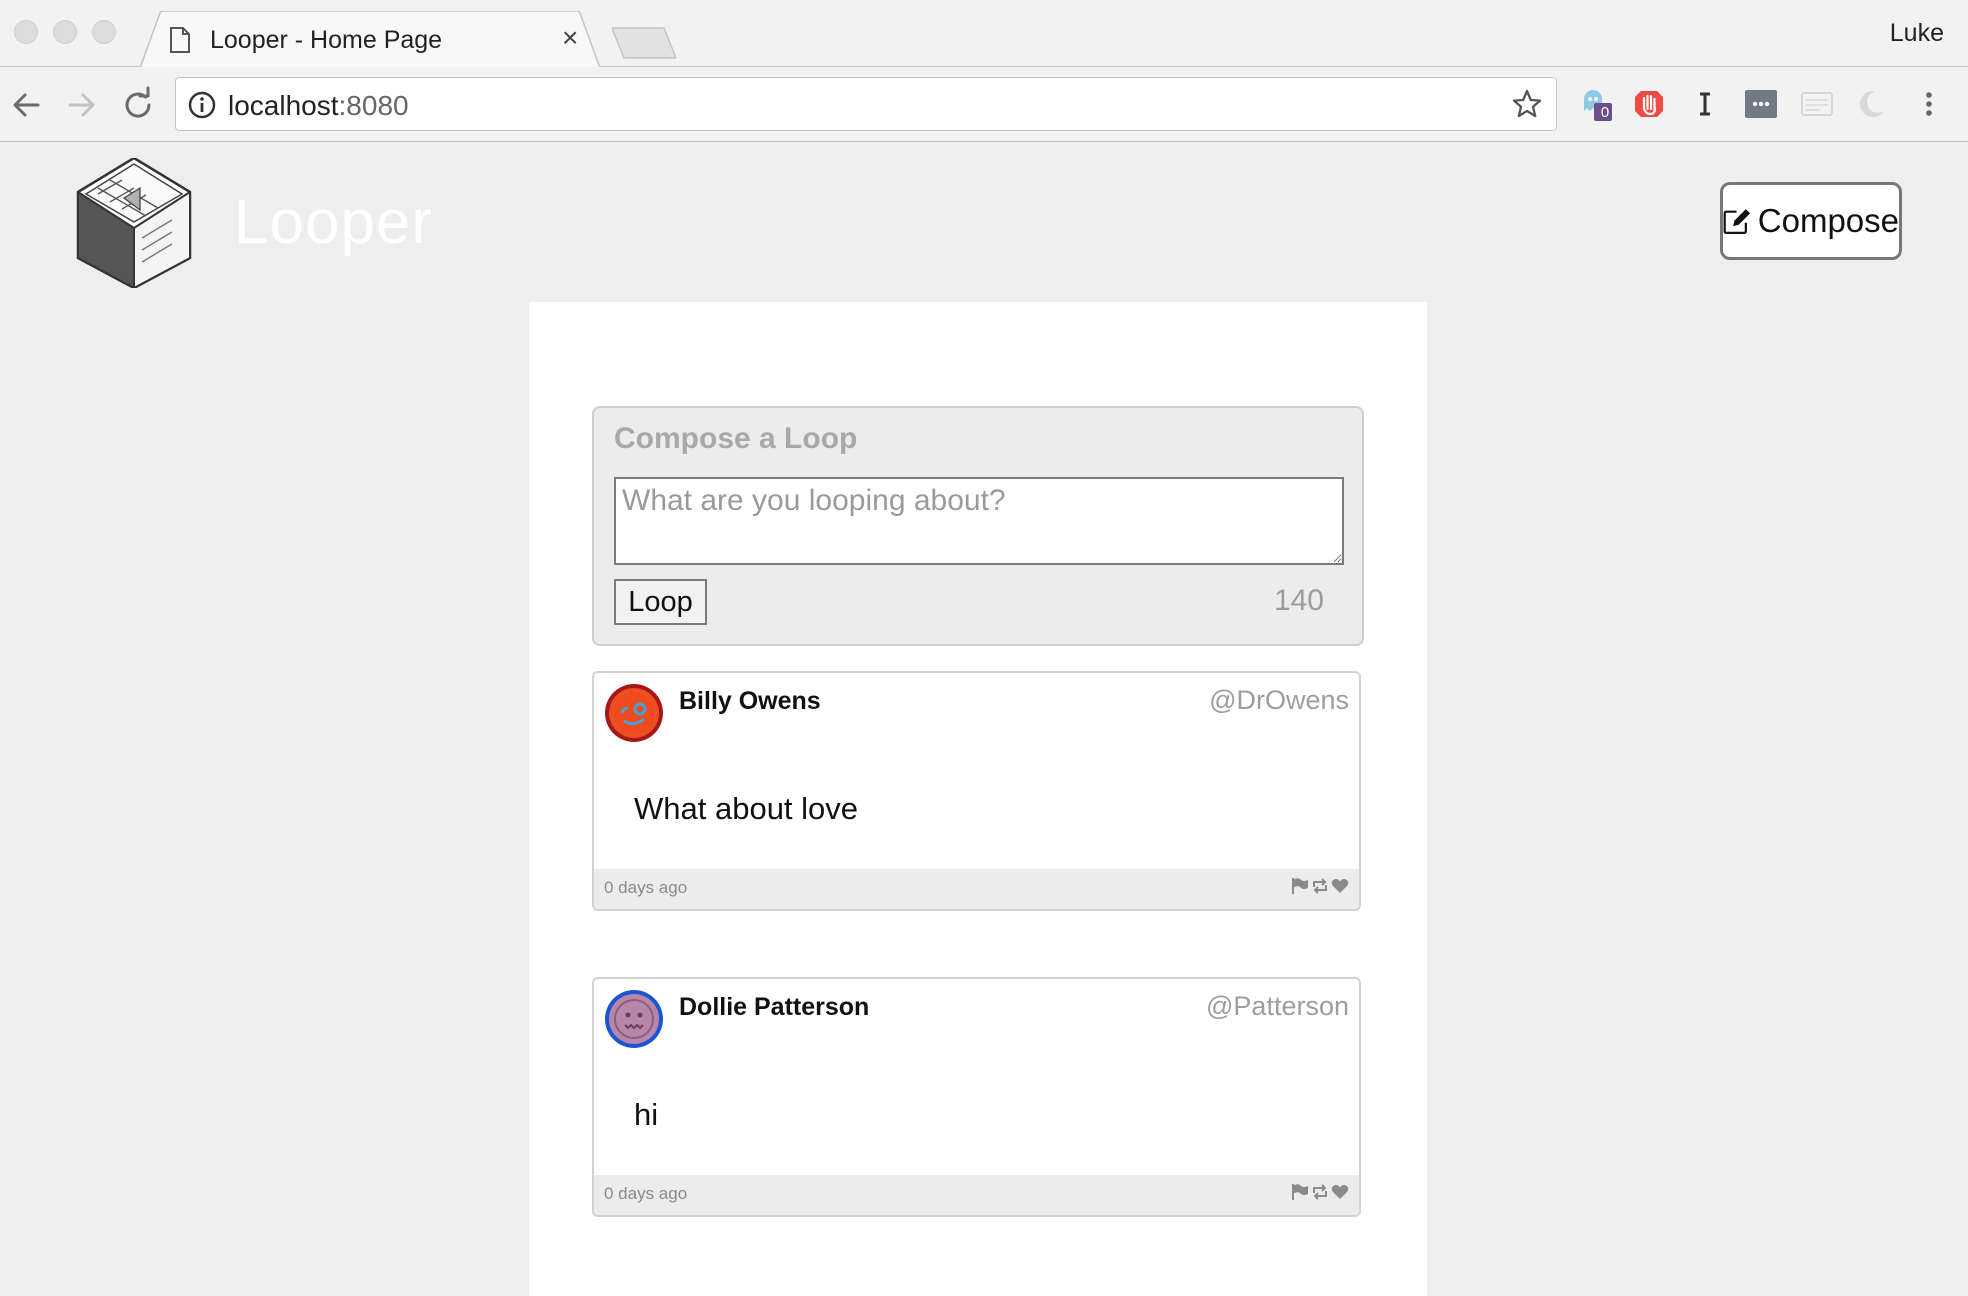  I want to click on loop-submit-button: Loop, so click(660, 602).